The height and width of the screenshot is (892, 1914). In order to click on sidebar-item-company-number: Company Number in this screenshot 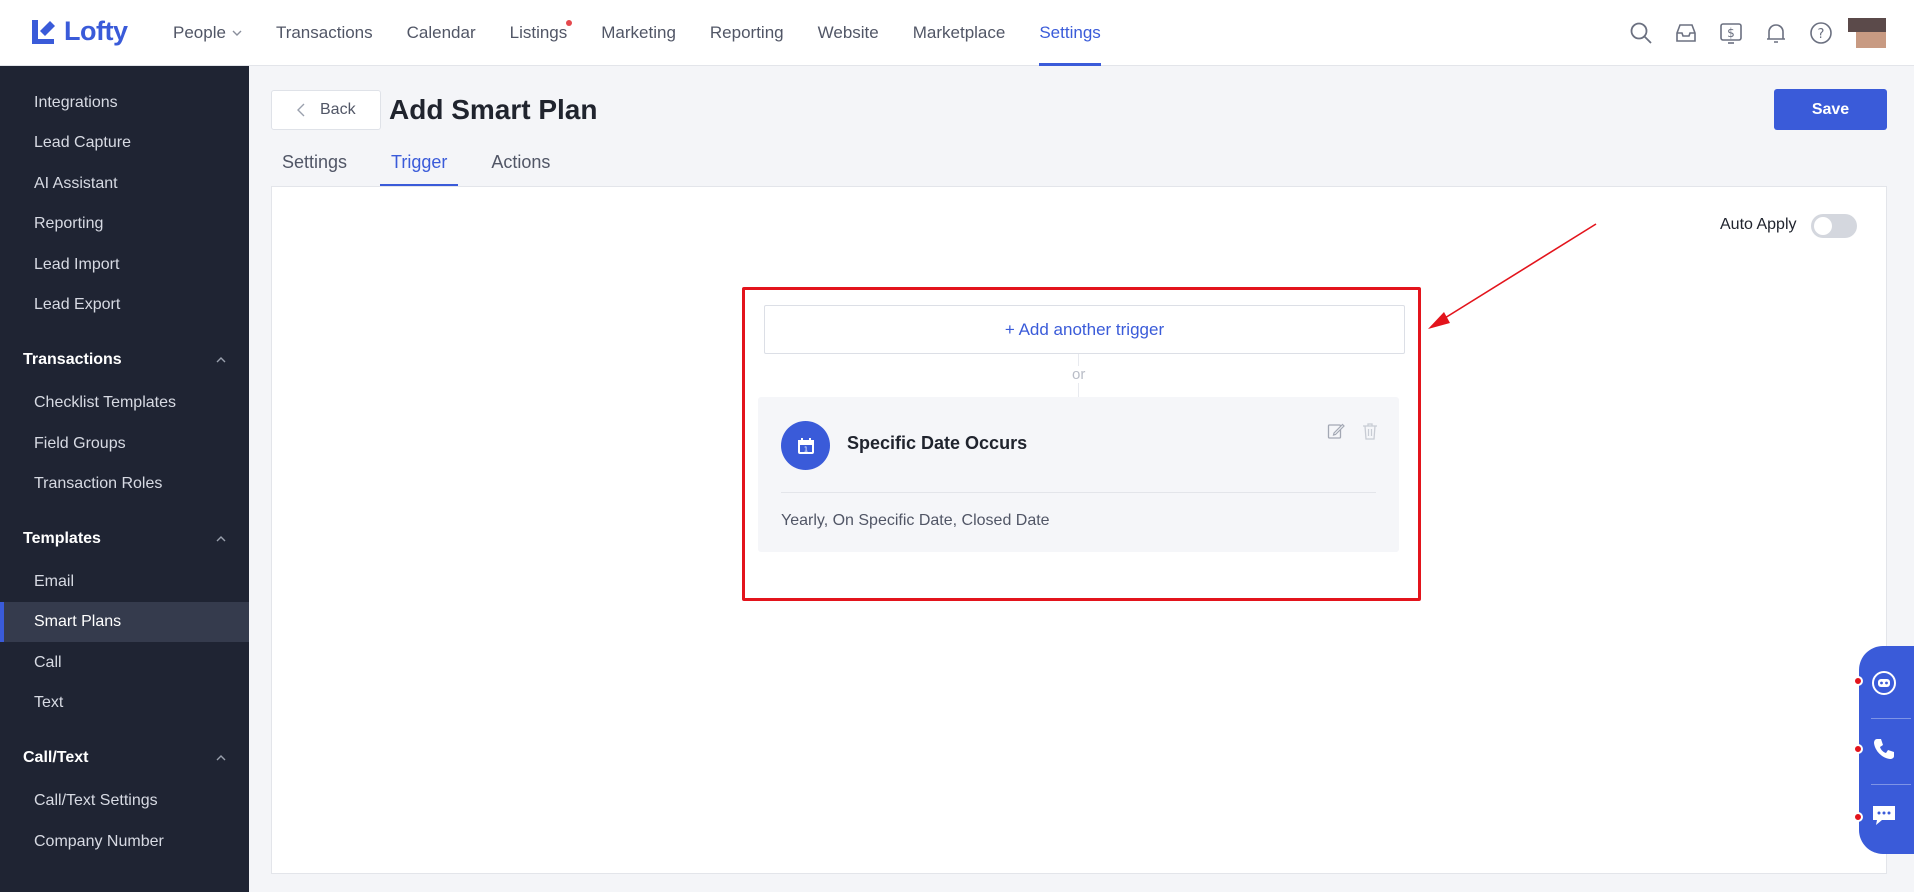, I will do `click(124, 842)`.